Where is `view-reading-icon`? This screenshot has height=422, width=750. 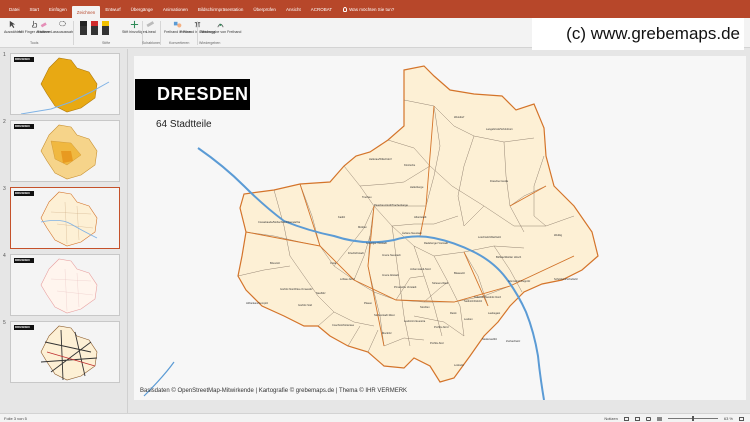
view-reading-icon is located at coordinates (648, 418).